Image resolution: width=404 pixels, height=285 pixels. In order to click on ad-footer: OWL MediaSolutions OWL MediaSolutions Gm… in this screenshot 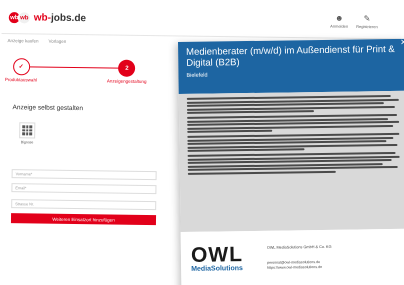, I will do `click(292, 256)`.